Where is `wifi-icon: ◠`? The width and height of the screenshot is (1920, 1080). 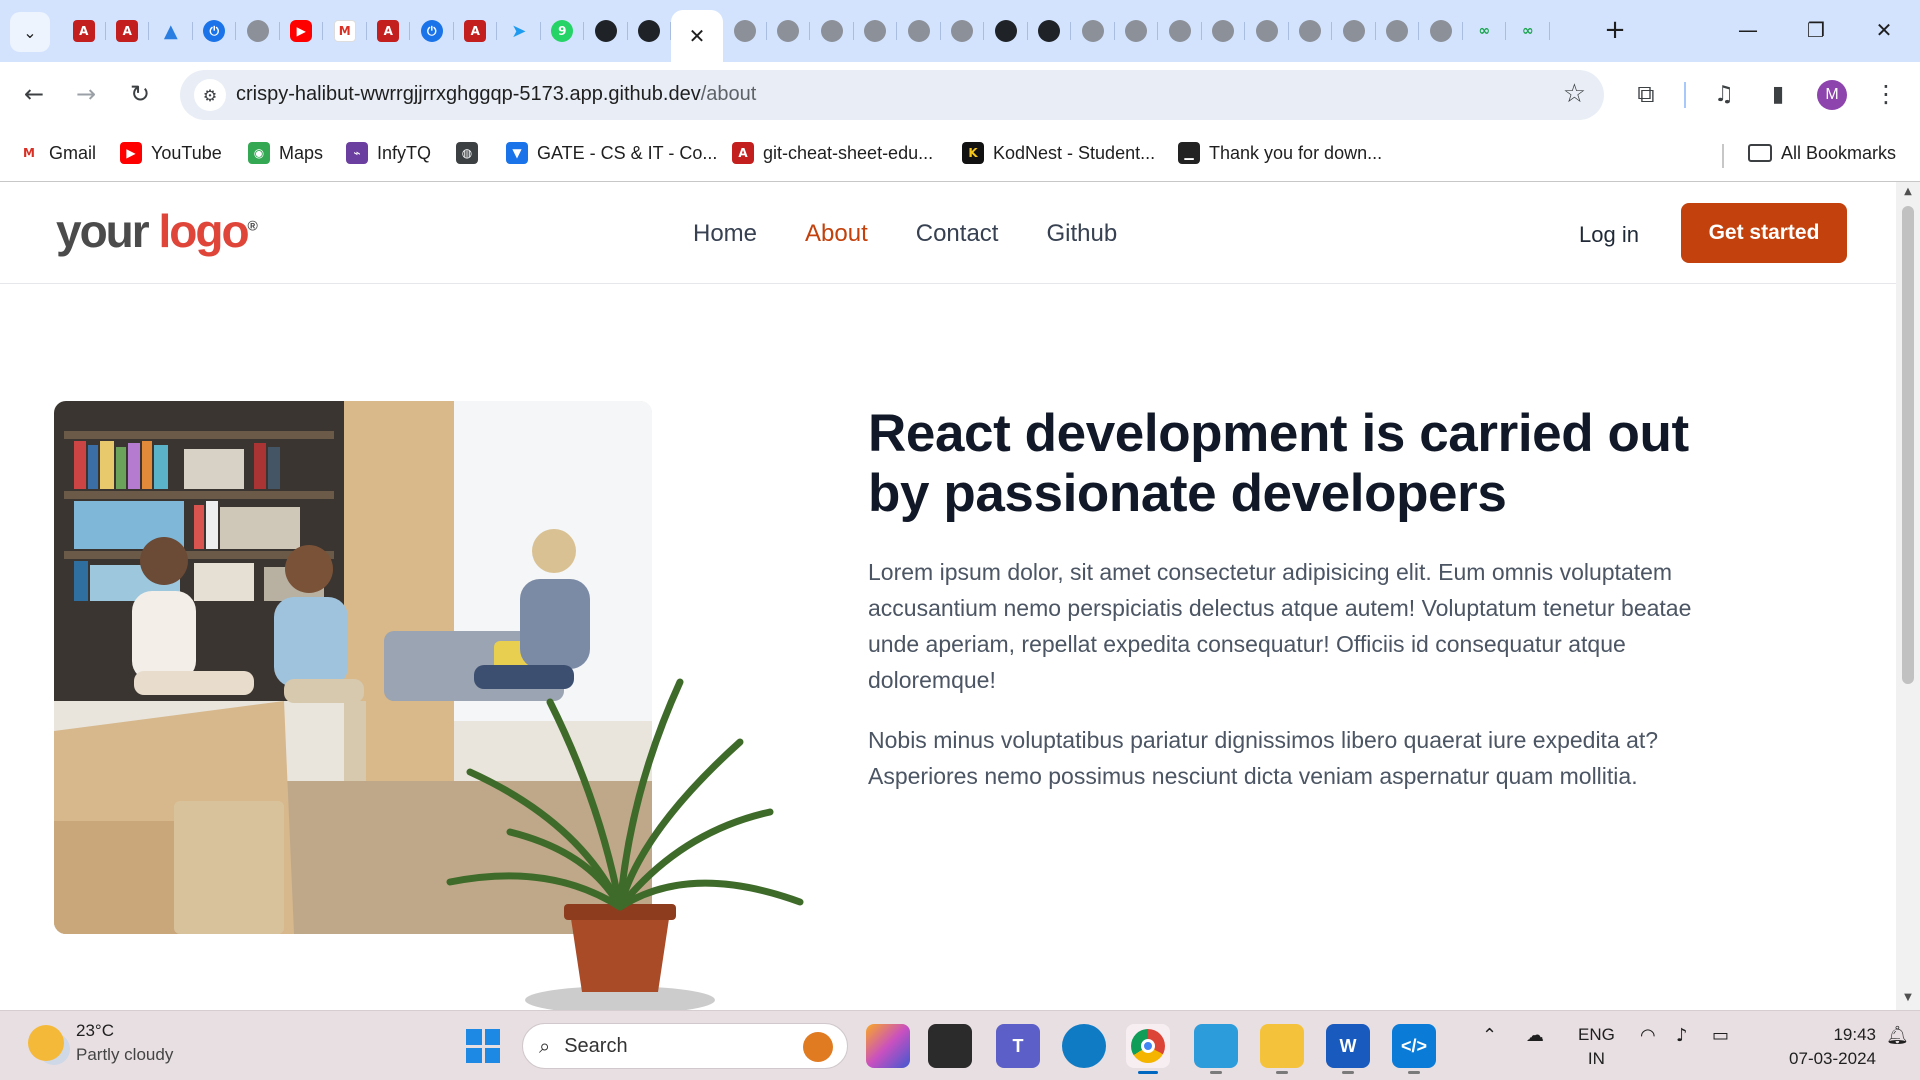
wifi-icon: ◠ is located at coordinates (1648, 1035).